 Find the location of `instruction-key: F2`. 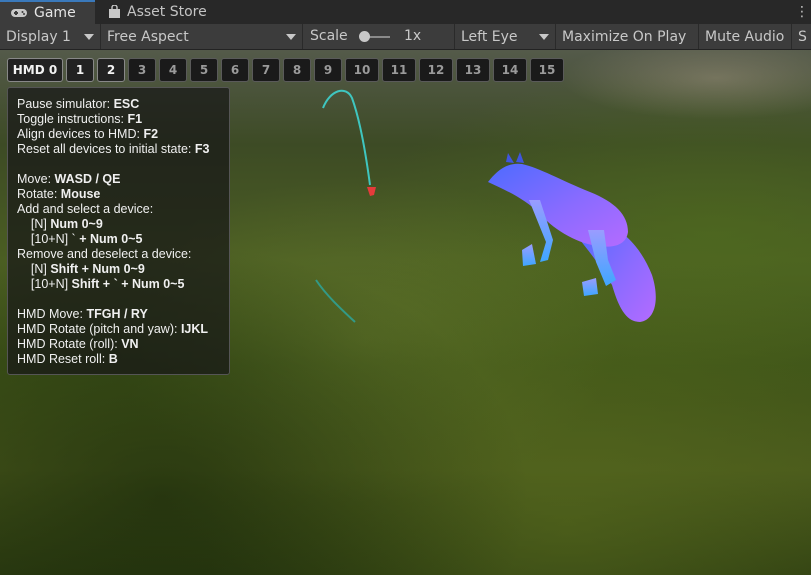

instruction-key: F2 is located at coordinates (151, 134).